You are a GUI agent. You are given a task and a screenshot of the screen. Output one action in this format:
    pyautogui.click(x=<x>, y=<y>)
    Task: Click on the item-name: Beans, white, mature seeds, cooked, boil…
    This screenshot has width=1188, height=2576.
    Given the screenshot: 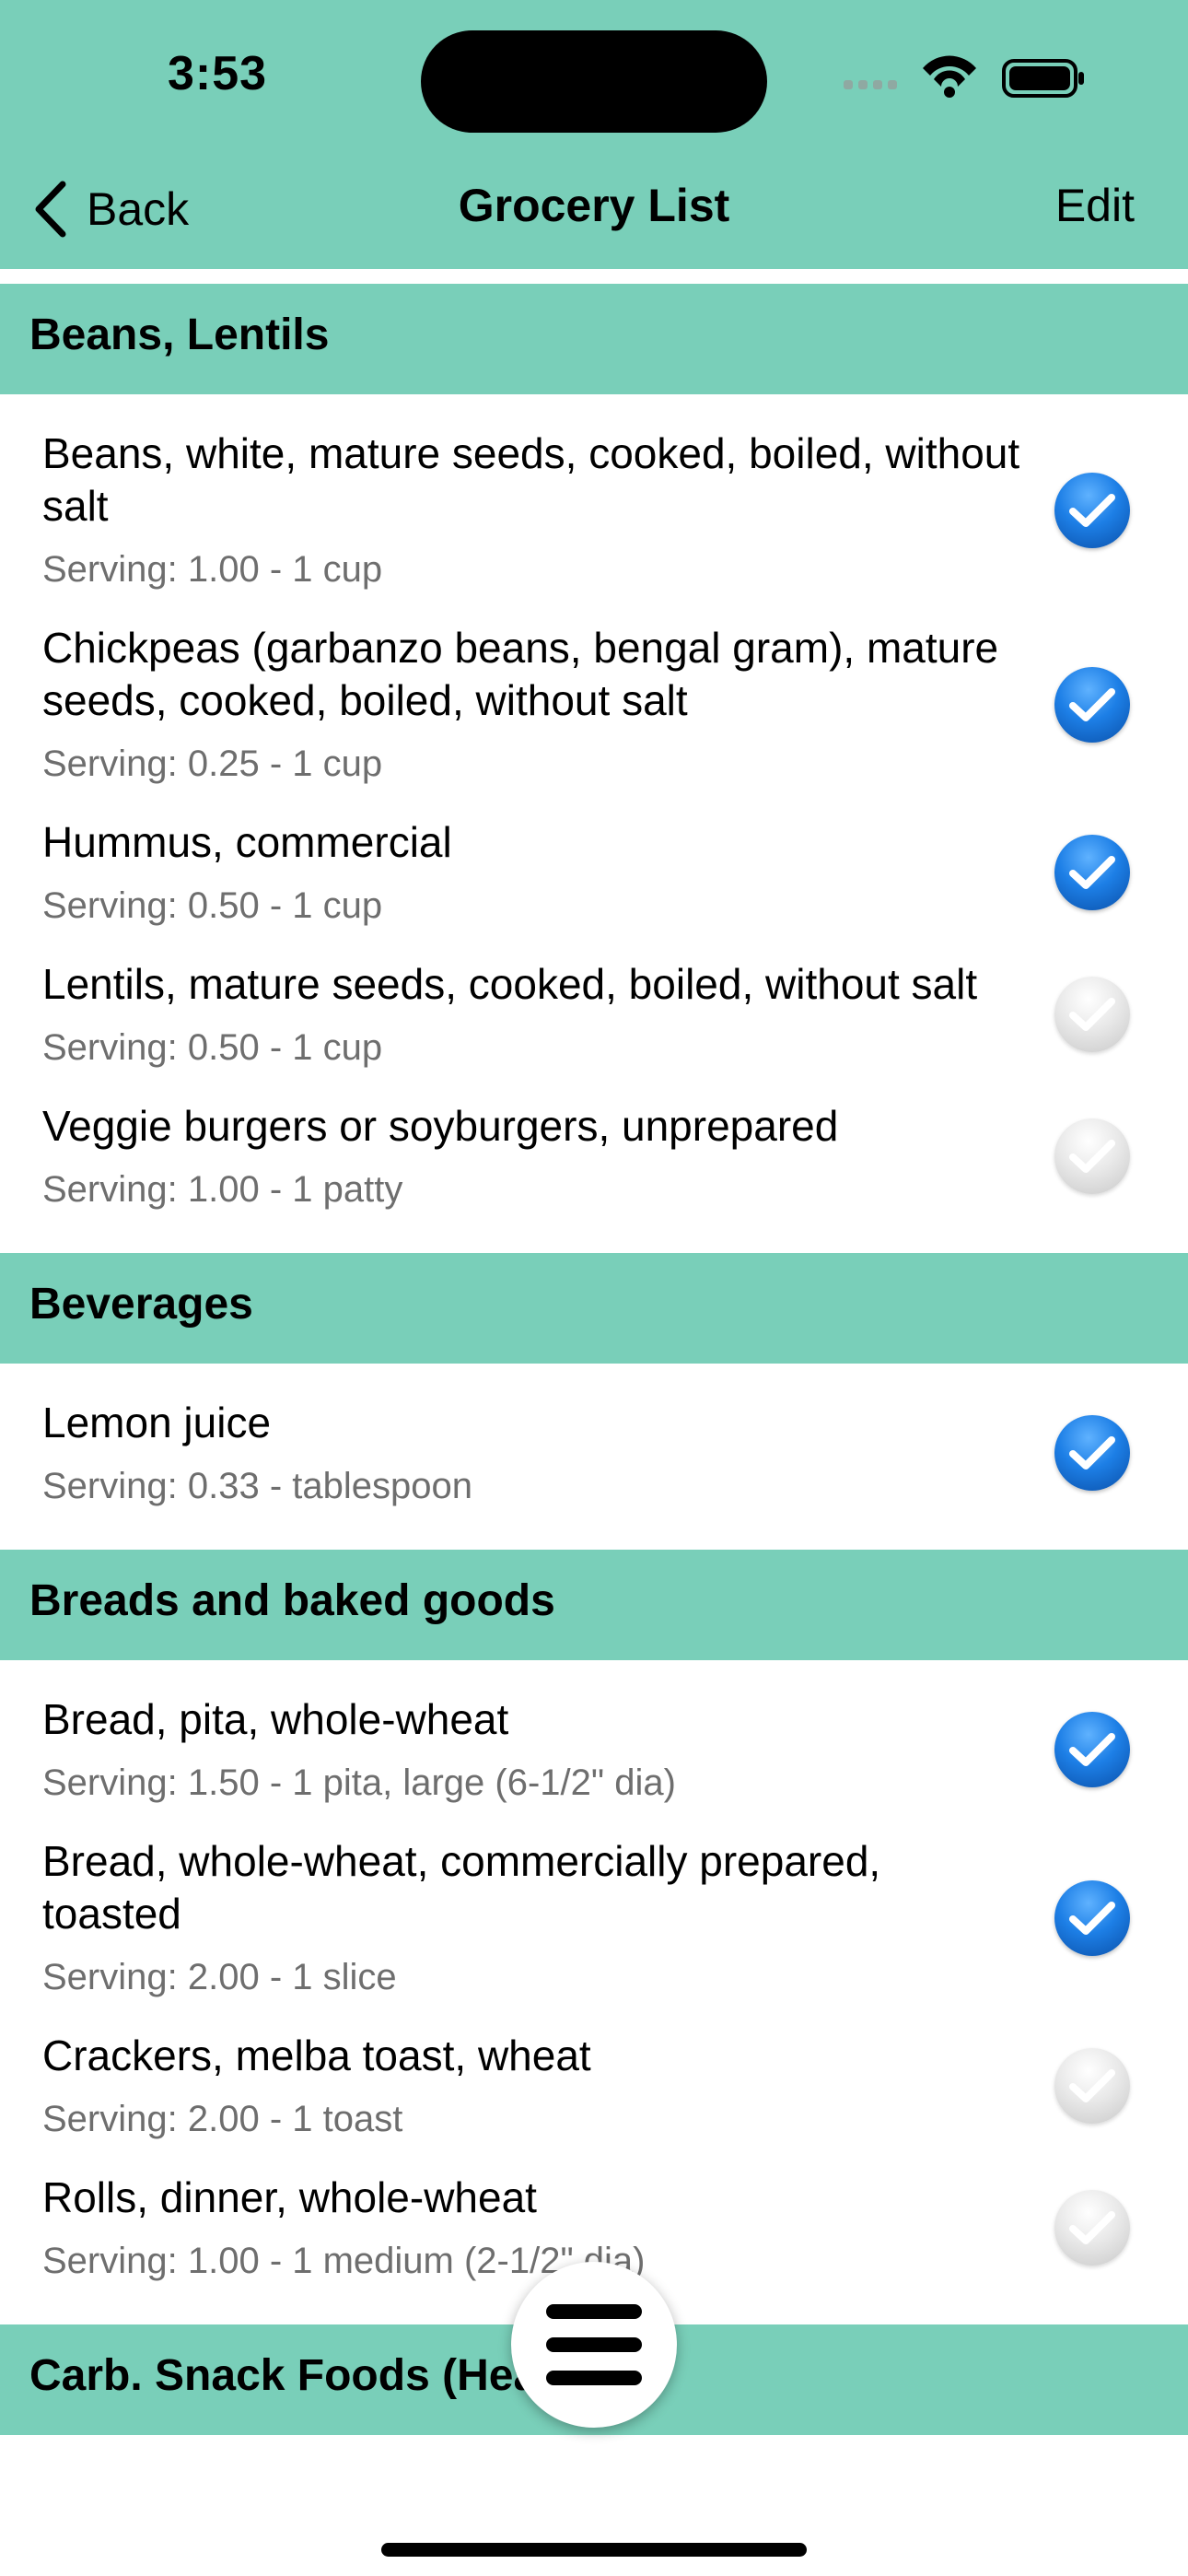 What is the action you would take?
    pyautogui.click(x=531, y=480)
    